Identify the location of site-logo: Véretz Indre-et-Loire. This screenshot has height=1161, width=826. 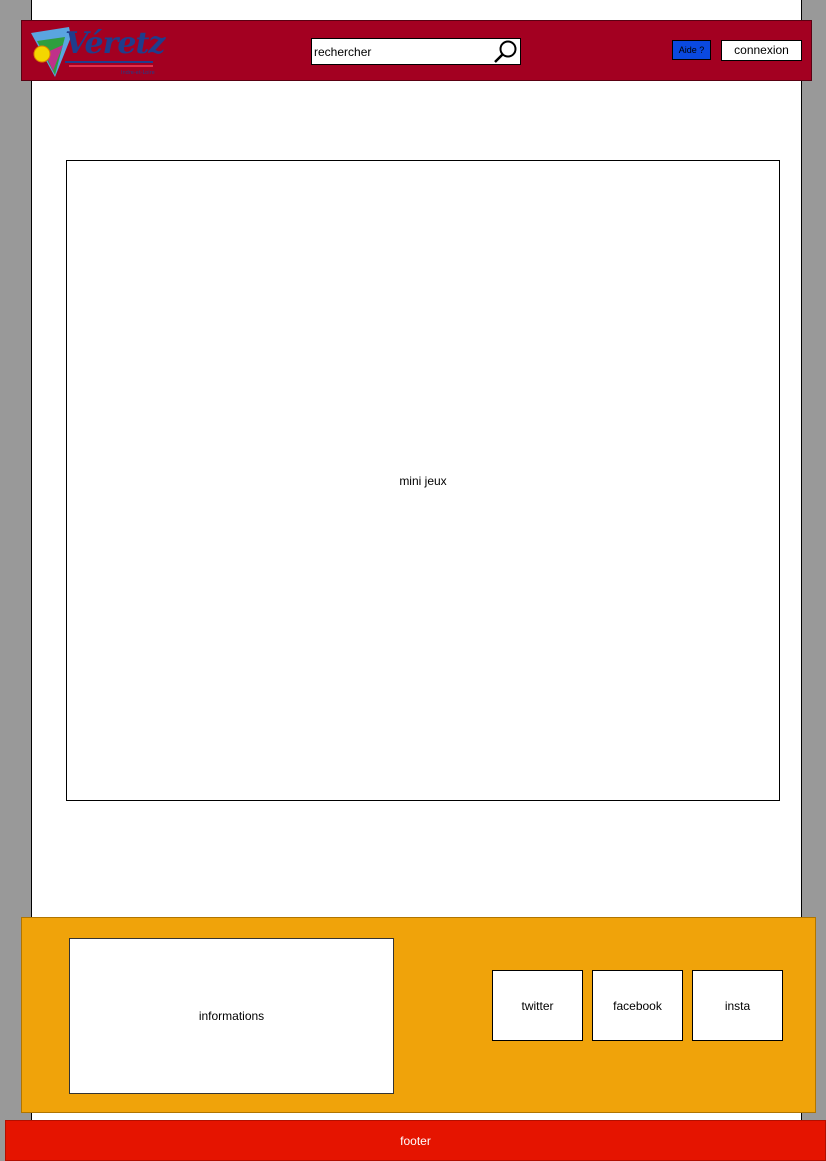
(97, 51).